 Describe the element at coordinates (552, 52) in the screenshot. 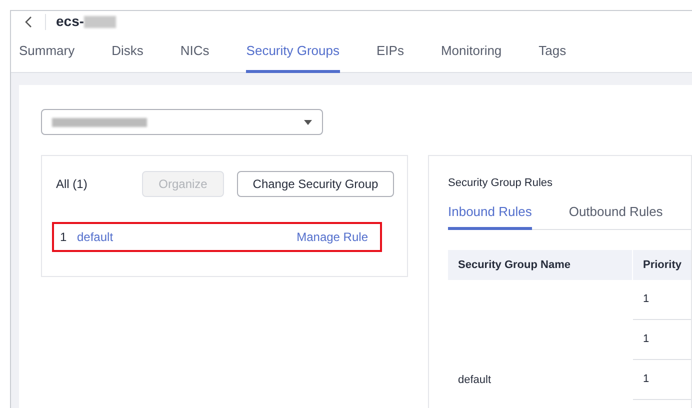

I see `tab: Tags` at that location.